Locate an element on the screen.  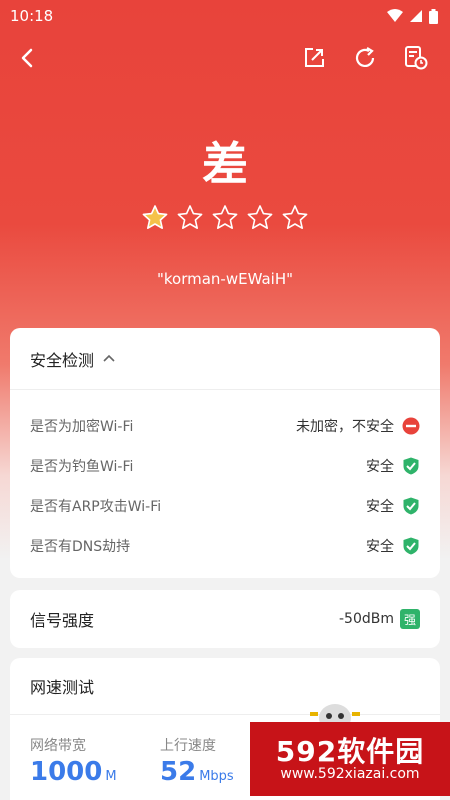
rating-stars is located at coordinates (225, 218).